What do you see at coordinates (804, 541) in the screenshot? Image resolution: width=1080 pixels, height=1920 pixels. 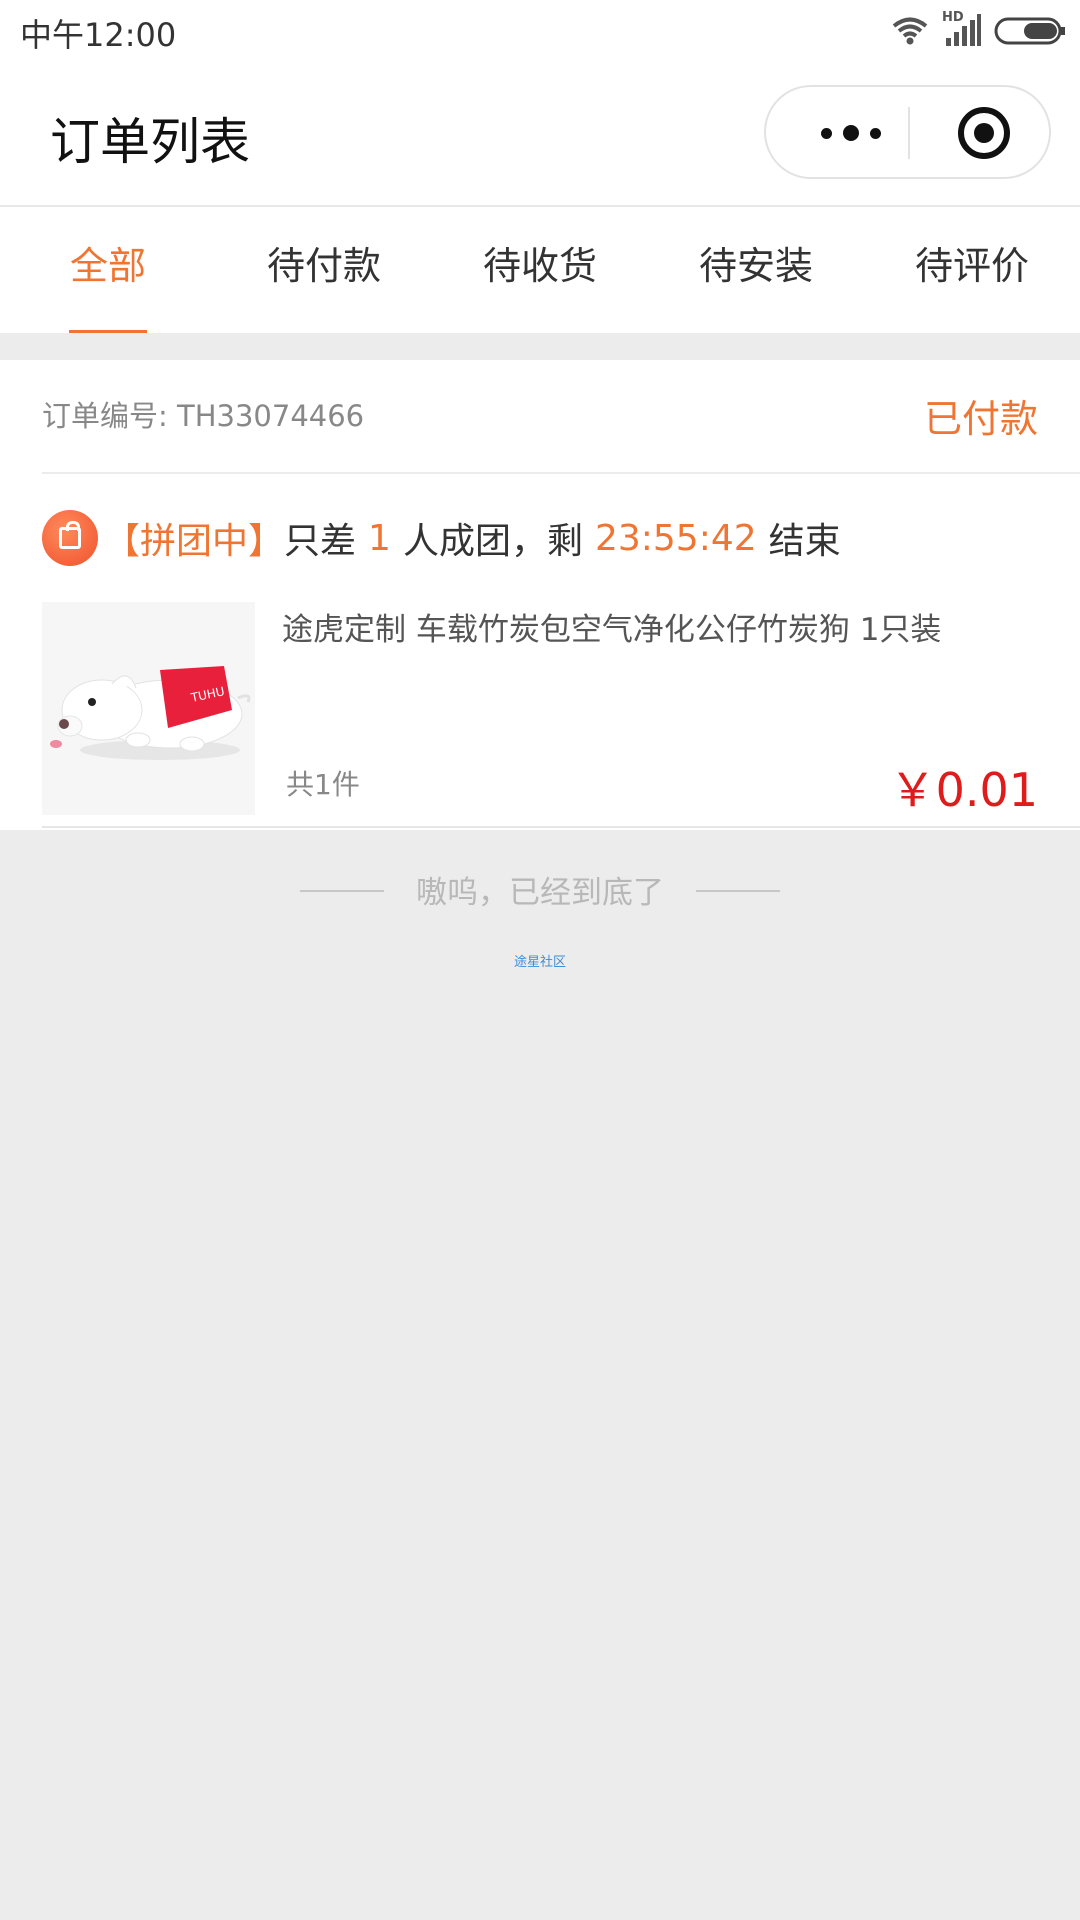 I see `group-buy-suffix: 结束` at bounding box center [804, 541].